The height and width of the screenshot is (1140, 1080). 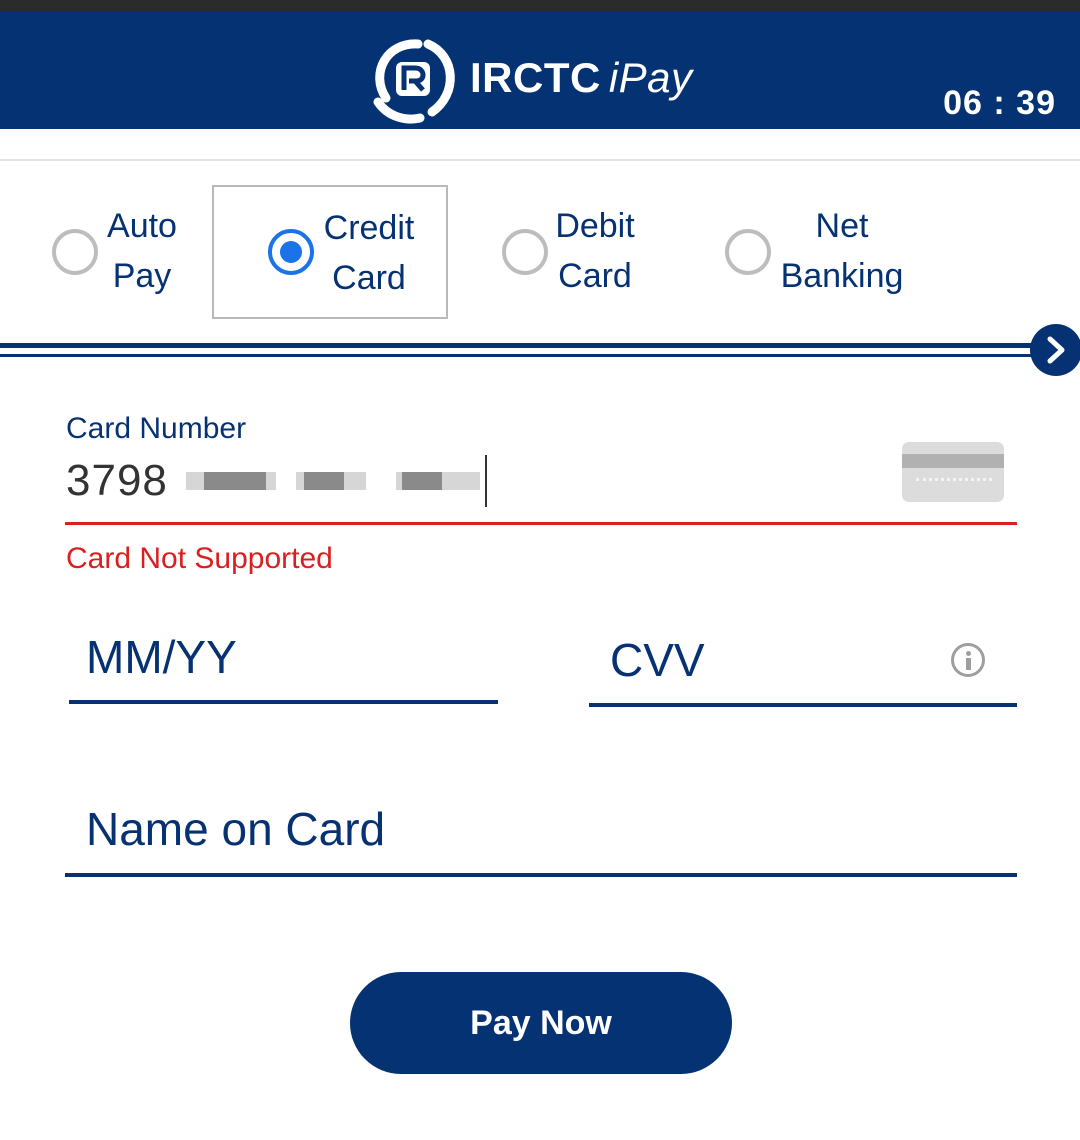 I want to click on expiry-underline, so click(x=283, y=702).